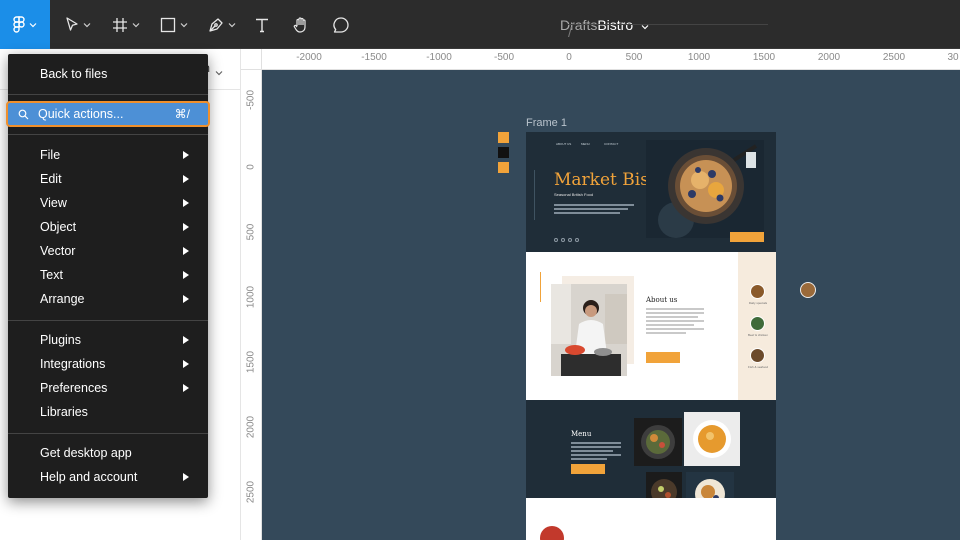 The width and height of the screenshot is (960, 540). What do you see at coordinates (611, 144) in the screenshot?
I see `nav-item: CONTACT` at bounding box center [611, 144].